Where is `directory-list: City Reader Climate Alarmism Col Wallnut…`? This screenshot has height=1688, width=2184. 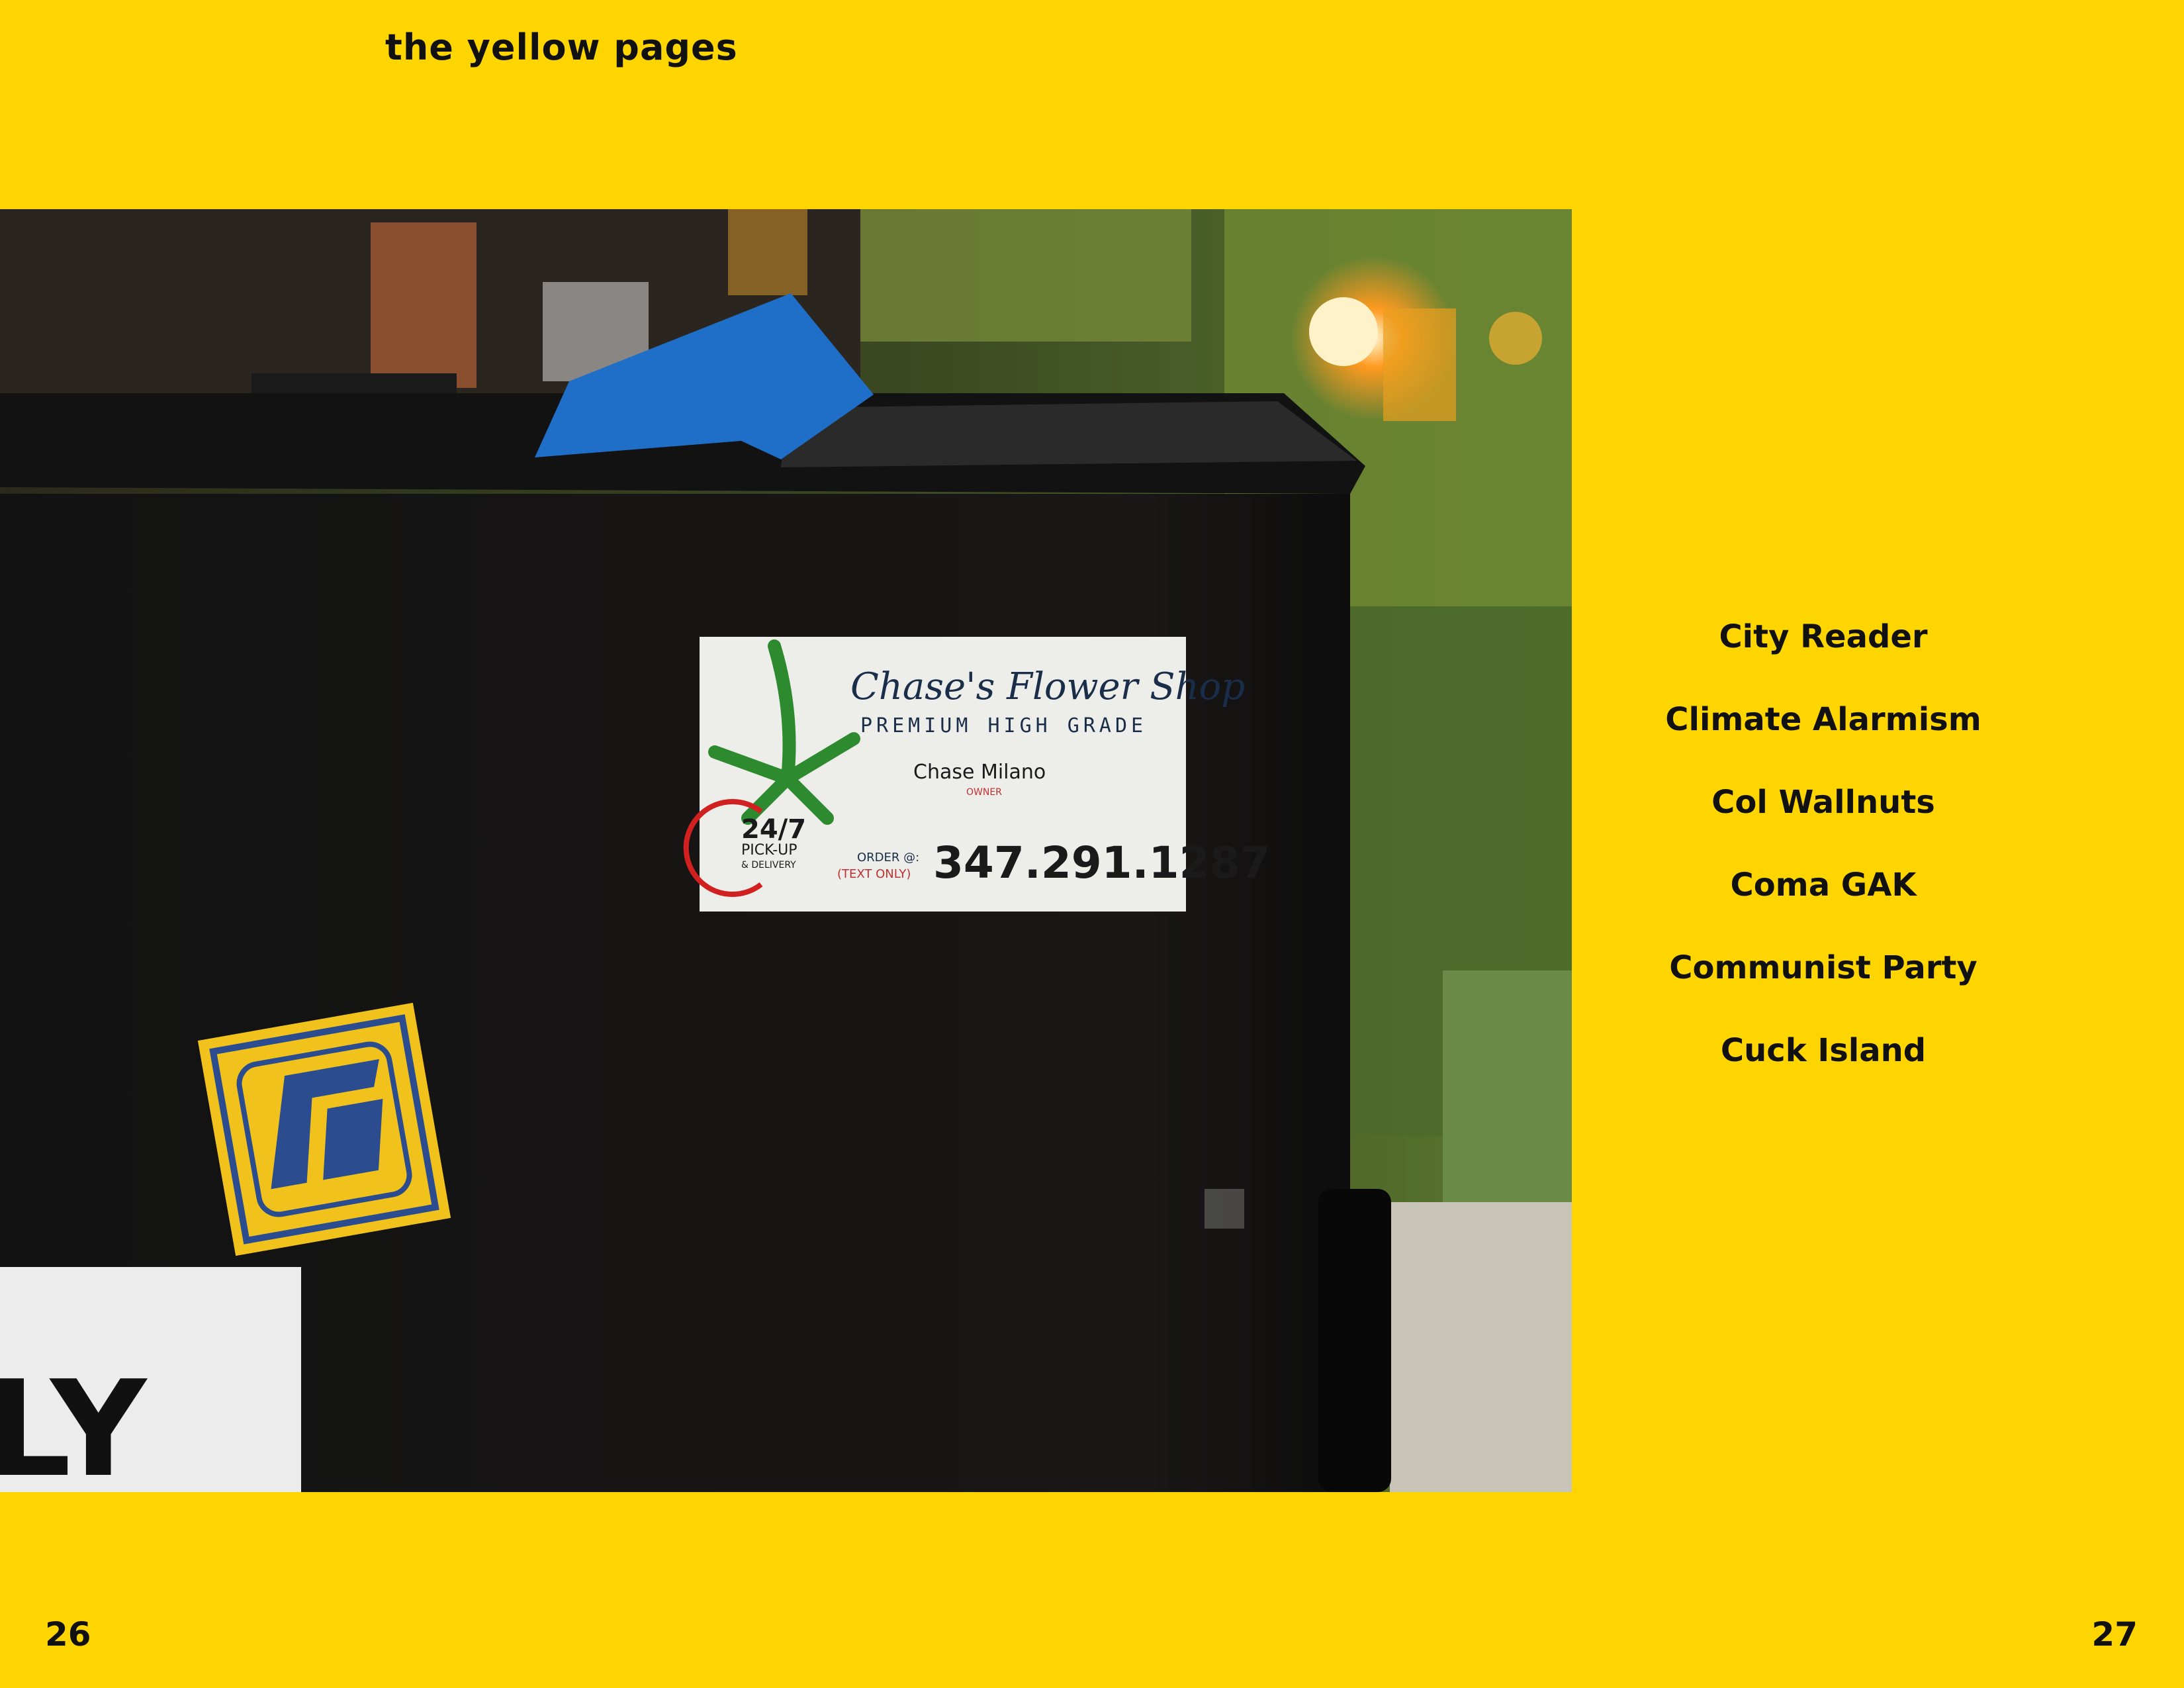 directory-list: City Reader Climate Alarmism Col Wallnut… is located at coordinates (1823, 844).